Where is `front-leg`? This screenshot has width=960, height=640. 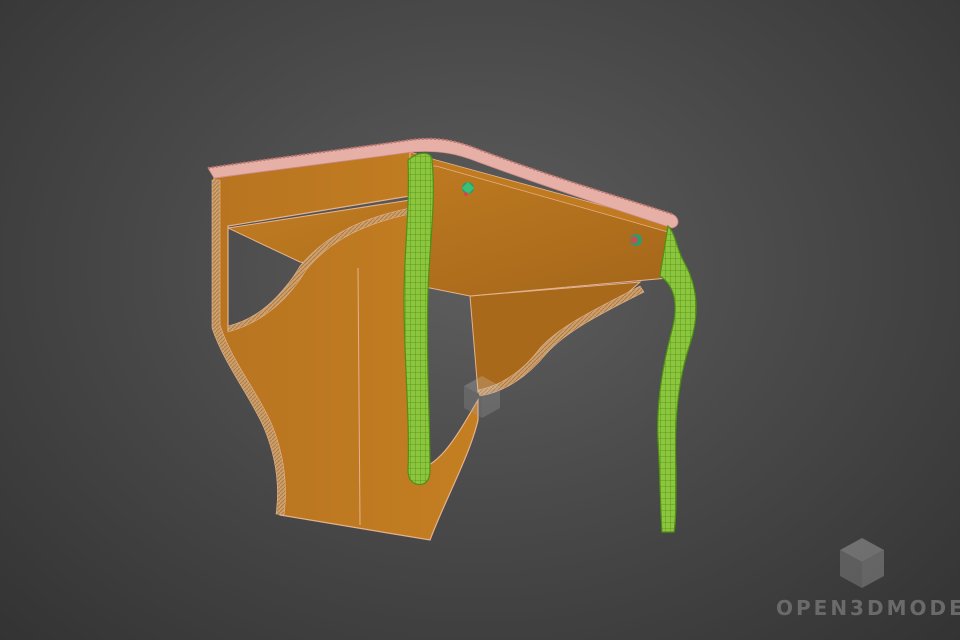
front-leg is located at coordinates (418, 319).